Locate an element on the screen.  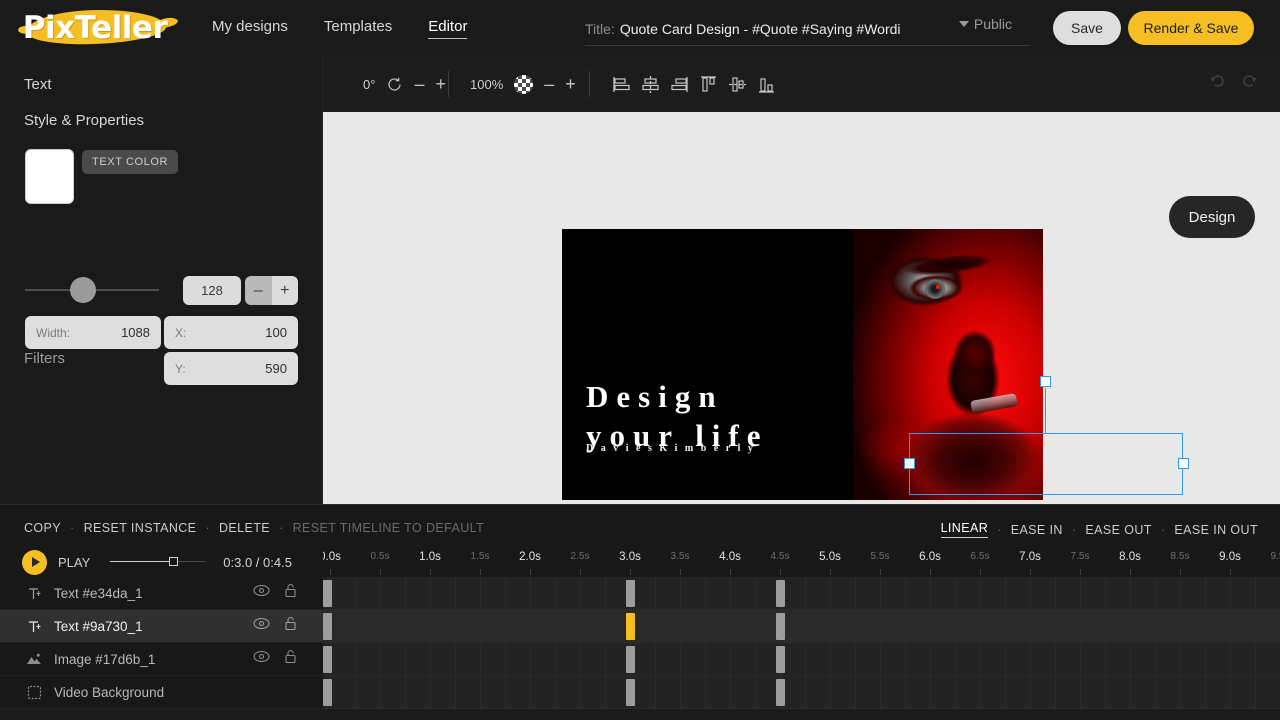
timeline-scrubber is located at coordinates (158, 562).